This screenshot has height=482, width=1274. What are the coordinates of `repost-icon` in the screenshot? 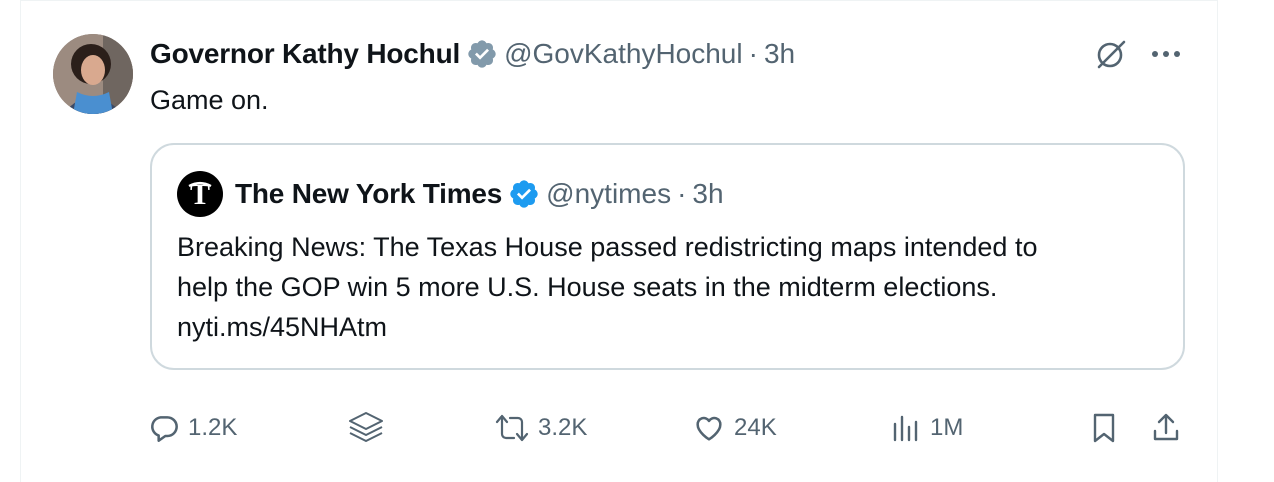 It's located at (512, 428).